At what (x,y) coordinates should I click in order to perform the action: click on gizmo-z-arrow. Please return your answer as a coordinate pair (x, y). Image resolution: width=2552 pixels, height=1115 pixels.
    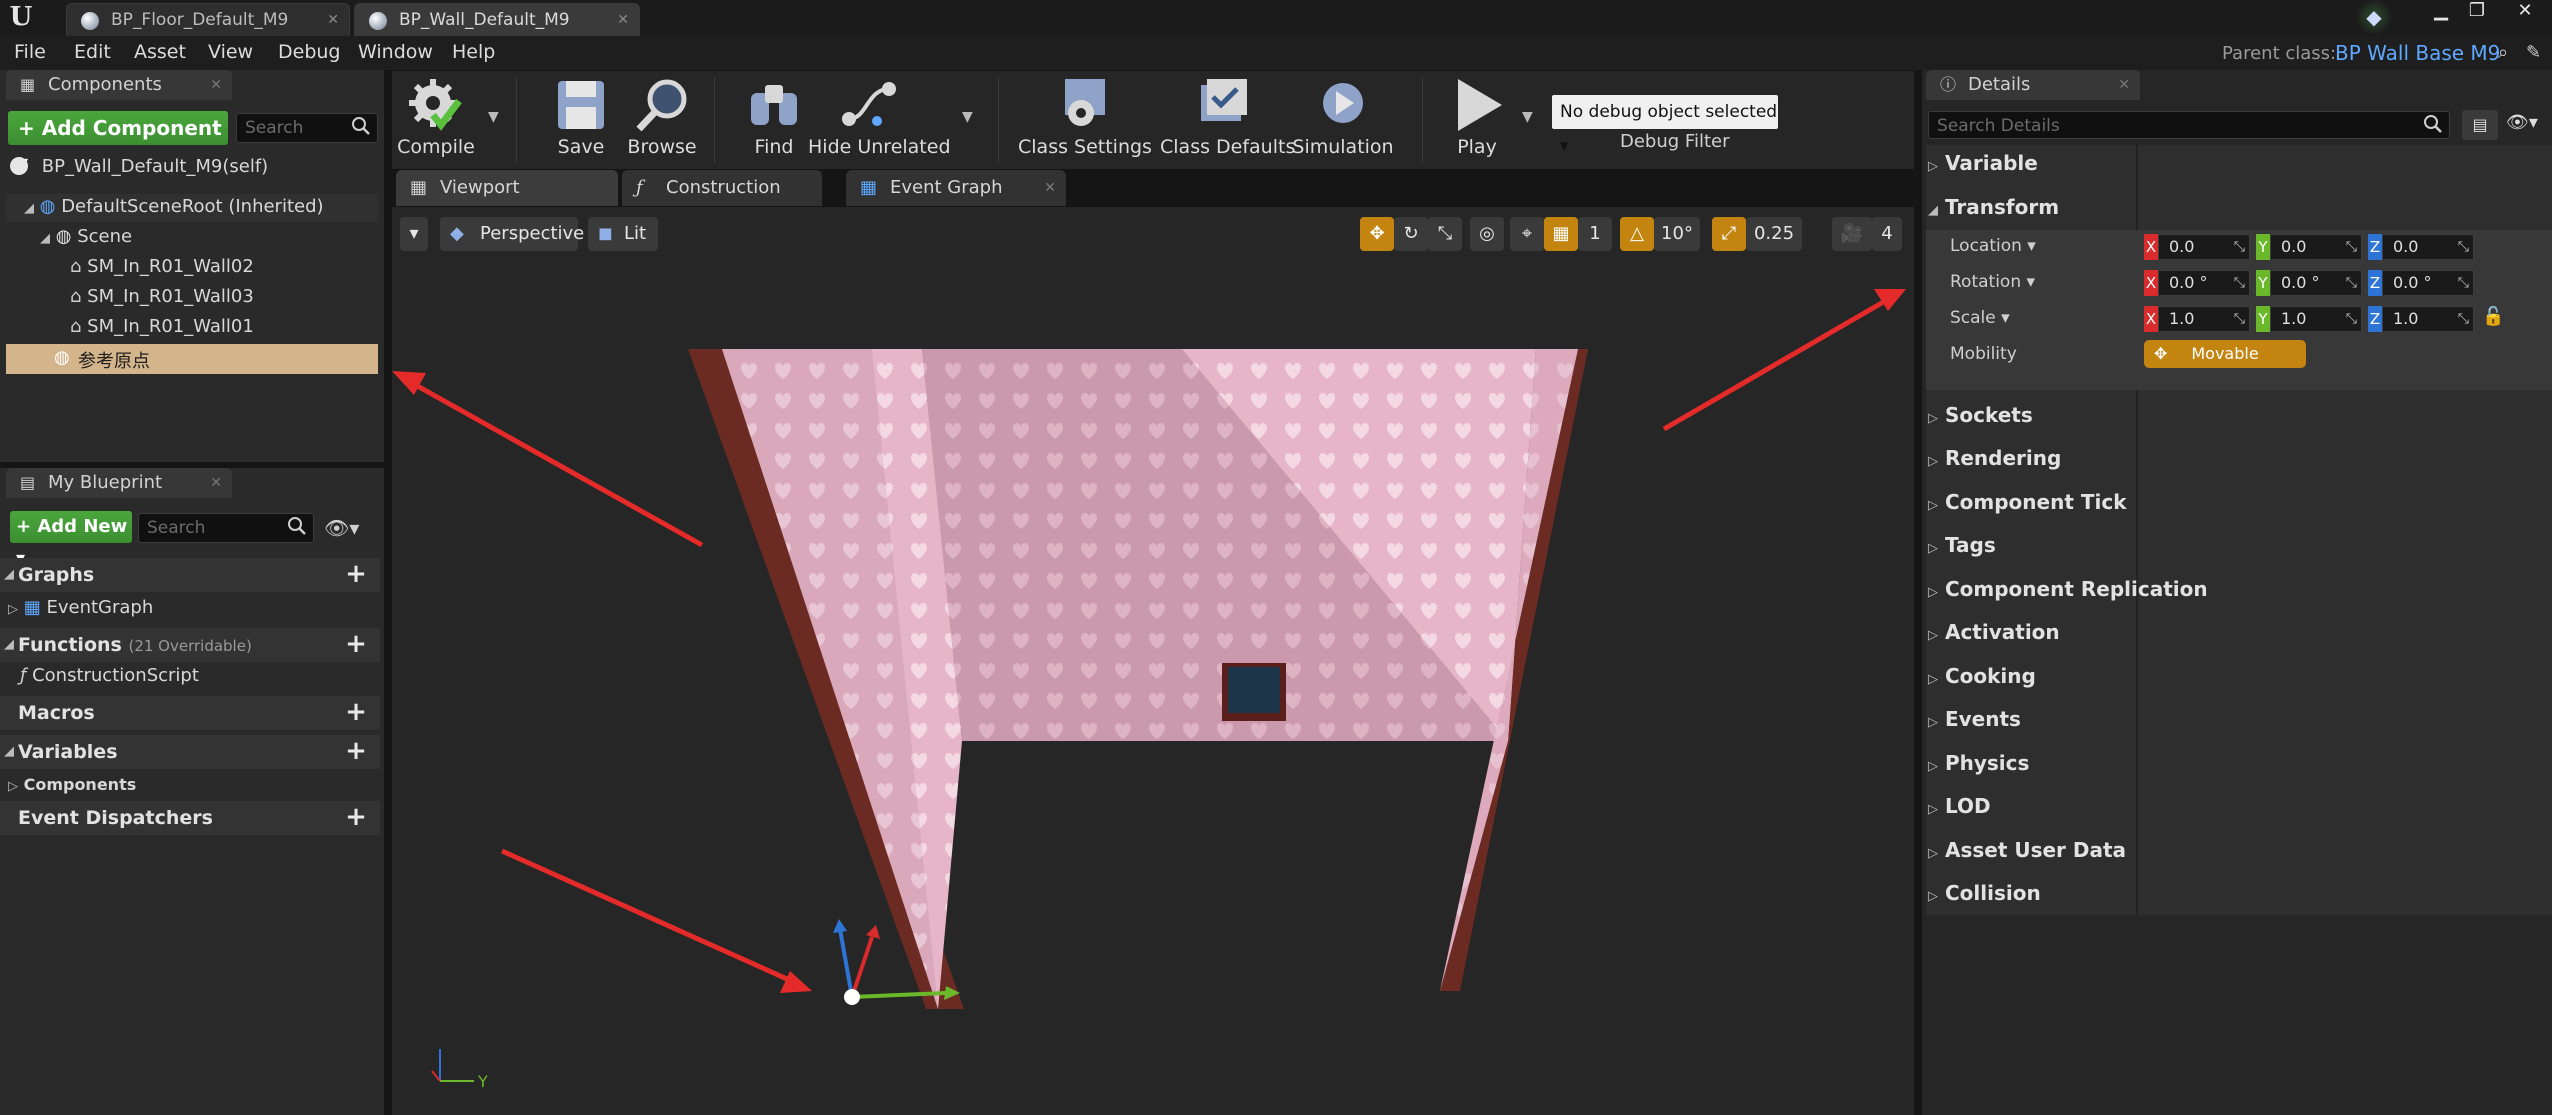
    Looking at the image, I should click on (840, 926).